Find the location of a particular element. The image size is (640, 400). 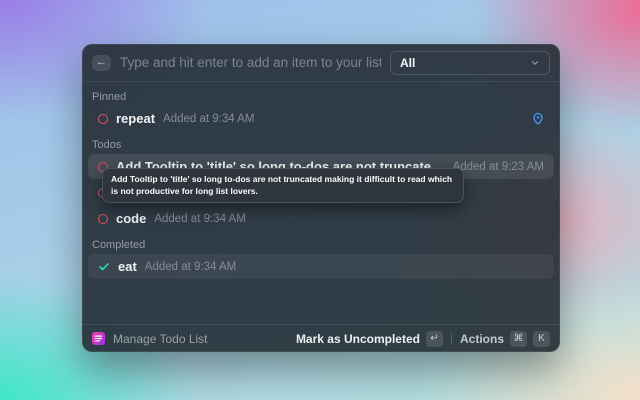

checkmark-icon is located at coordinates (104, 267).